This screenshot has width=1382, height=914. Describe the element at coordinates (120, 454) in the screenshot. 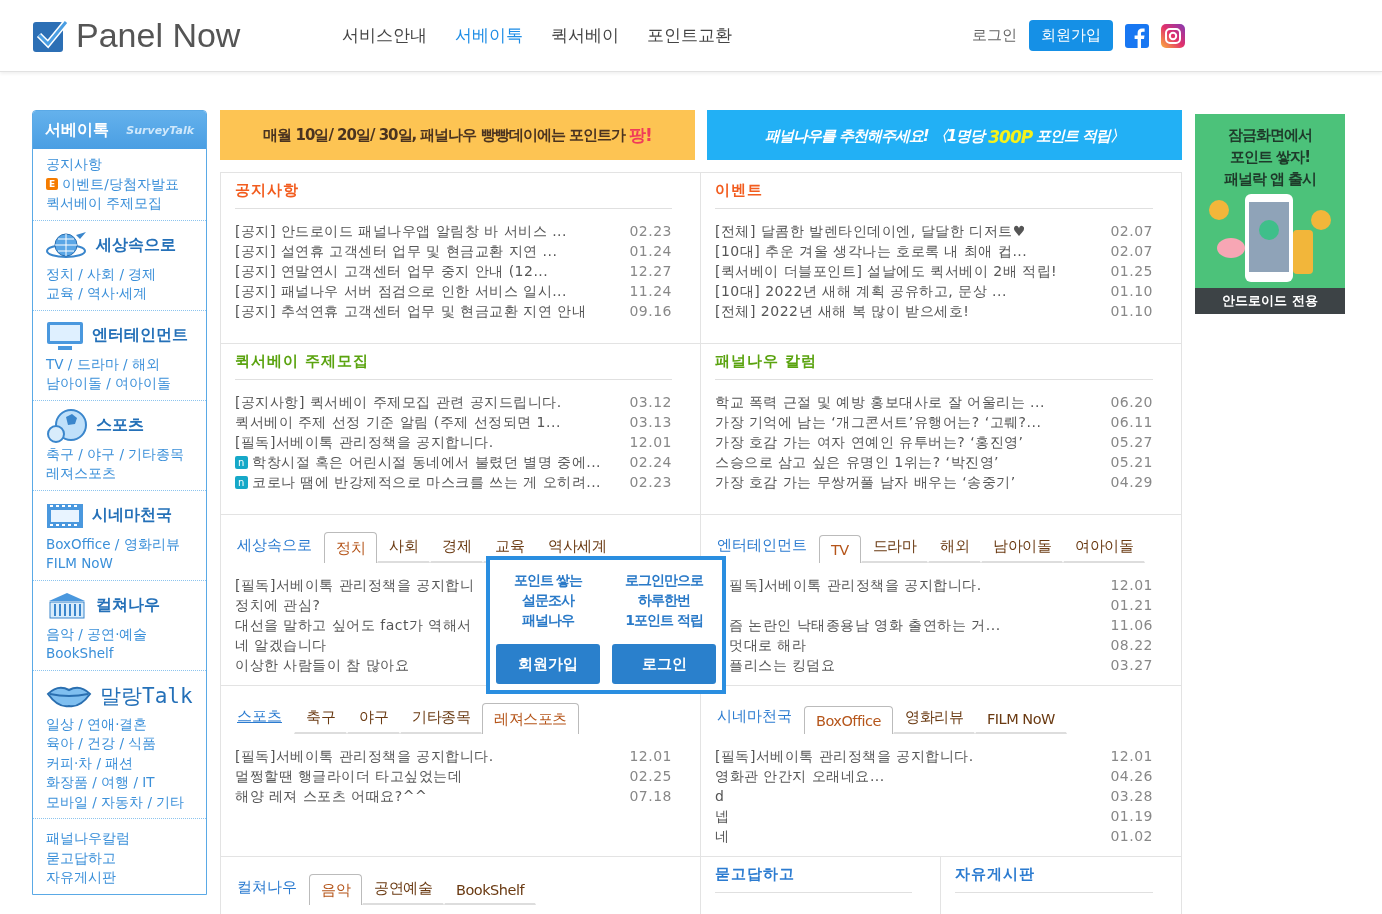

I see `sidebar-link: 축구 / 야구 / 기타종목` at that location.